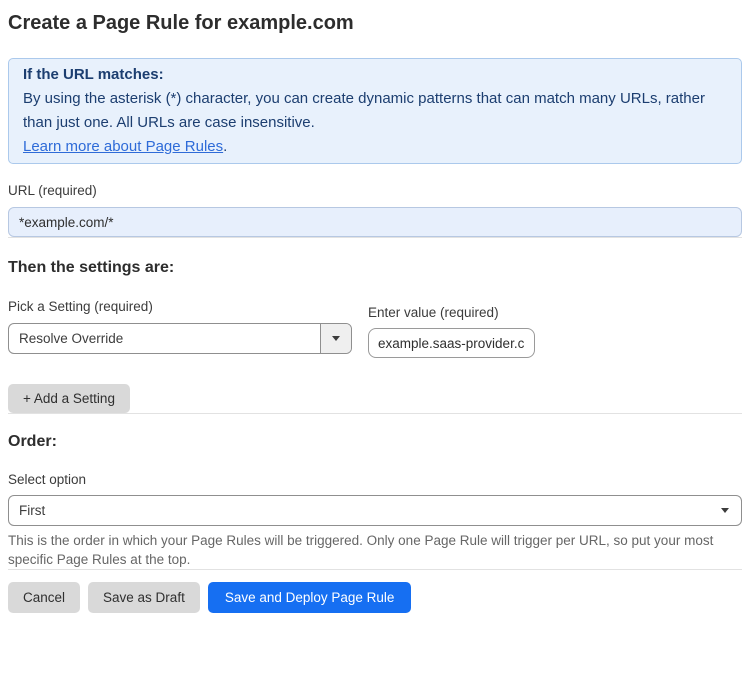 This screenshot has height=691, width=750. Describe the element at coordinates (225, 146) in the screenshot. I see `link-period: .` at that location.